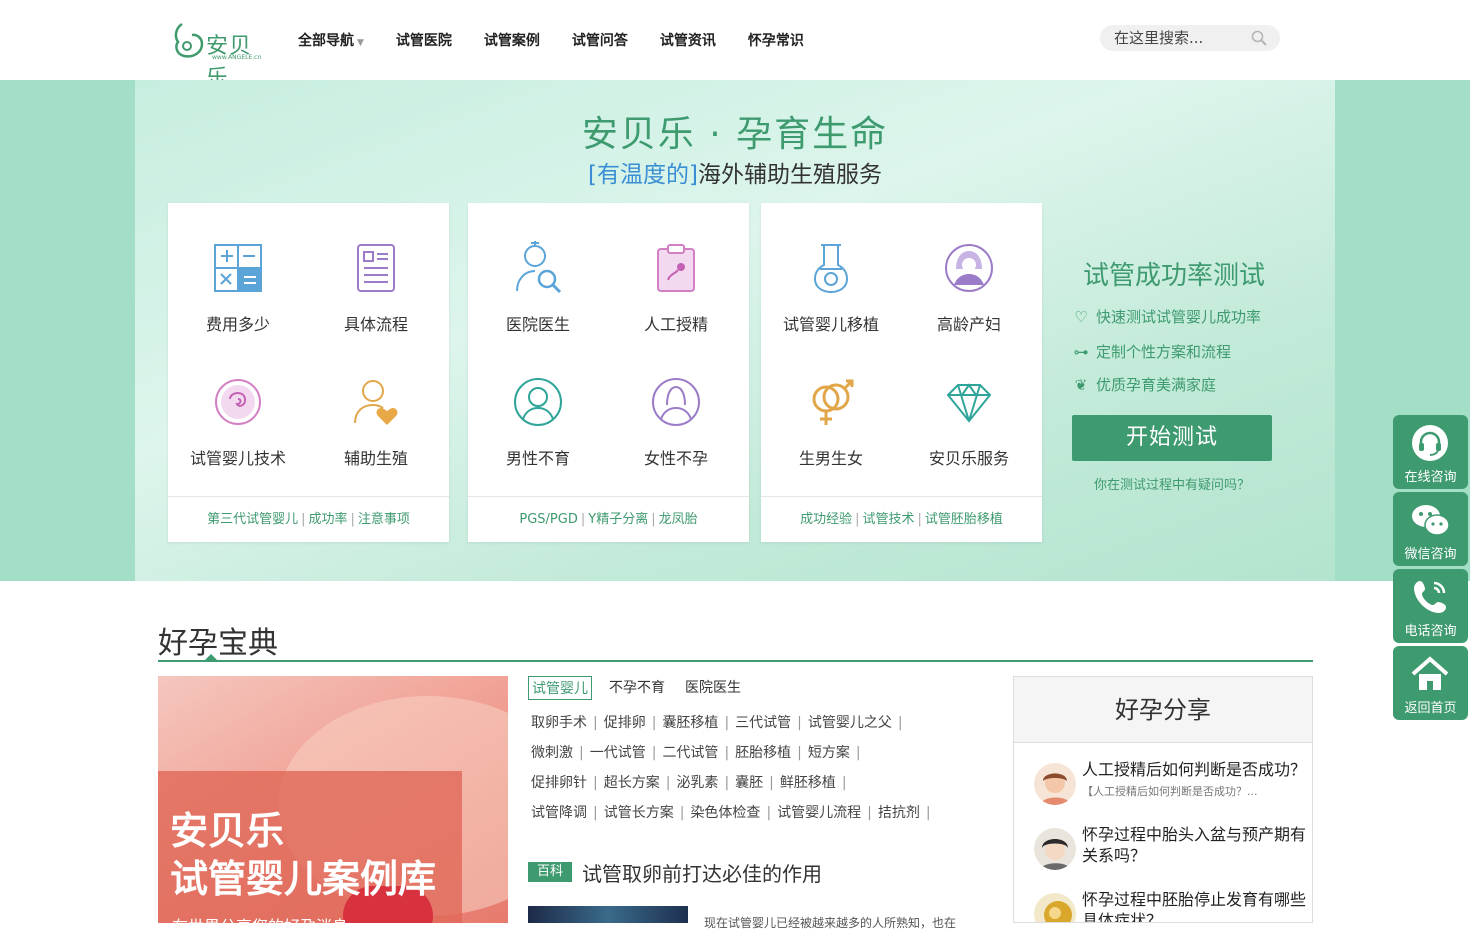 The height and width of the screenshot is (937, 1470). I want to click on footer-link-twins: 龙凤胎, so click(678, 519).